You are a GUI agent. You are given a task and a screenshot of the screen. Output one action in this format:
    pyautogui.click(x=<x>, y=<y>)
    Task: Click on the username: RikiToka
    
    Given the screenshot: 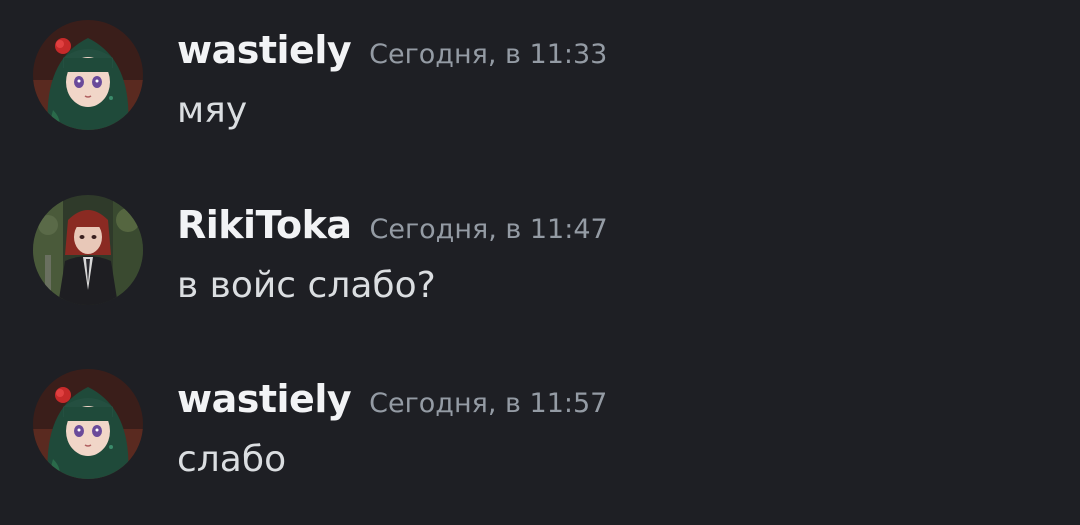 What is the action you would take?
    pyautogui.click(x=264, y=225)
    